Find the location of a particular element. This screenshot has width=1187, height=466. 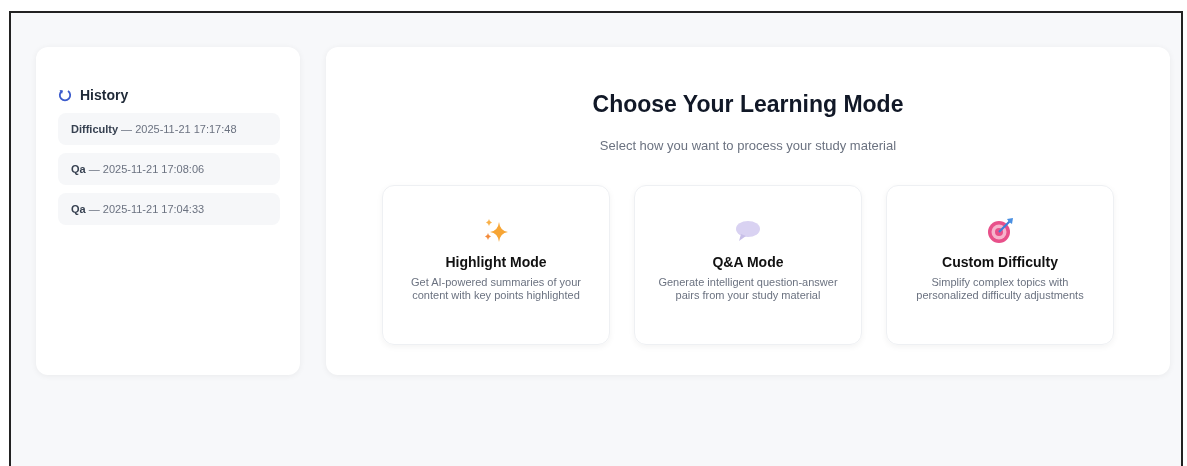

history-item: Qa — 2025-11-21 17:08:06 is located at coordinates (169, 169).